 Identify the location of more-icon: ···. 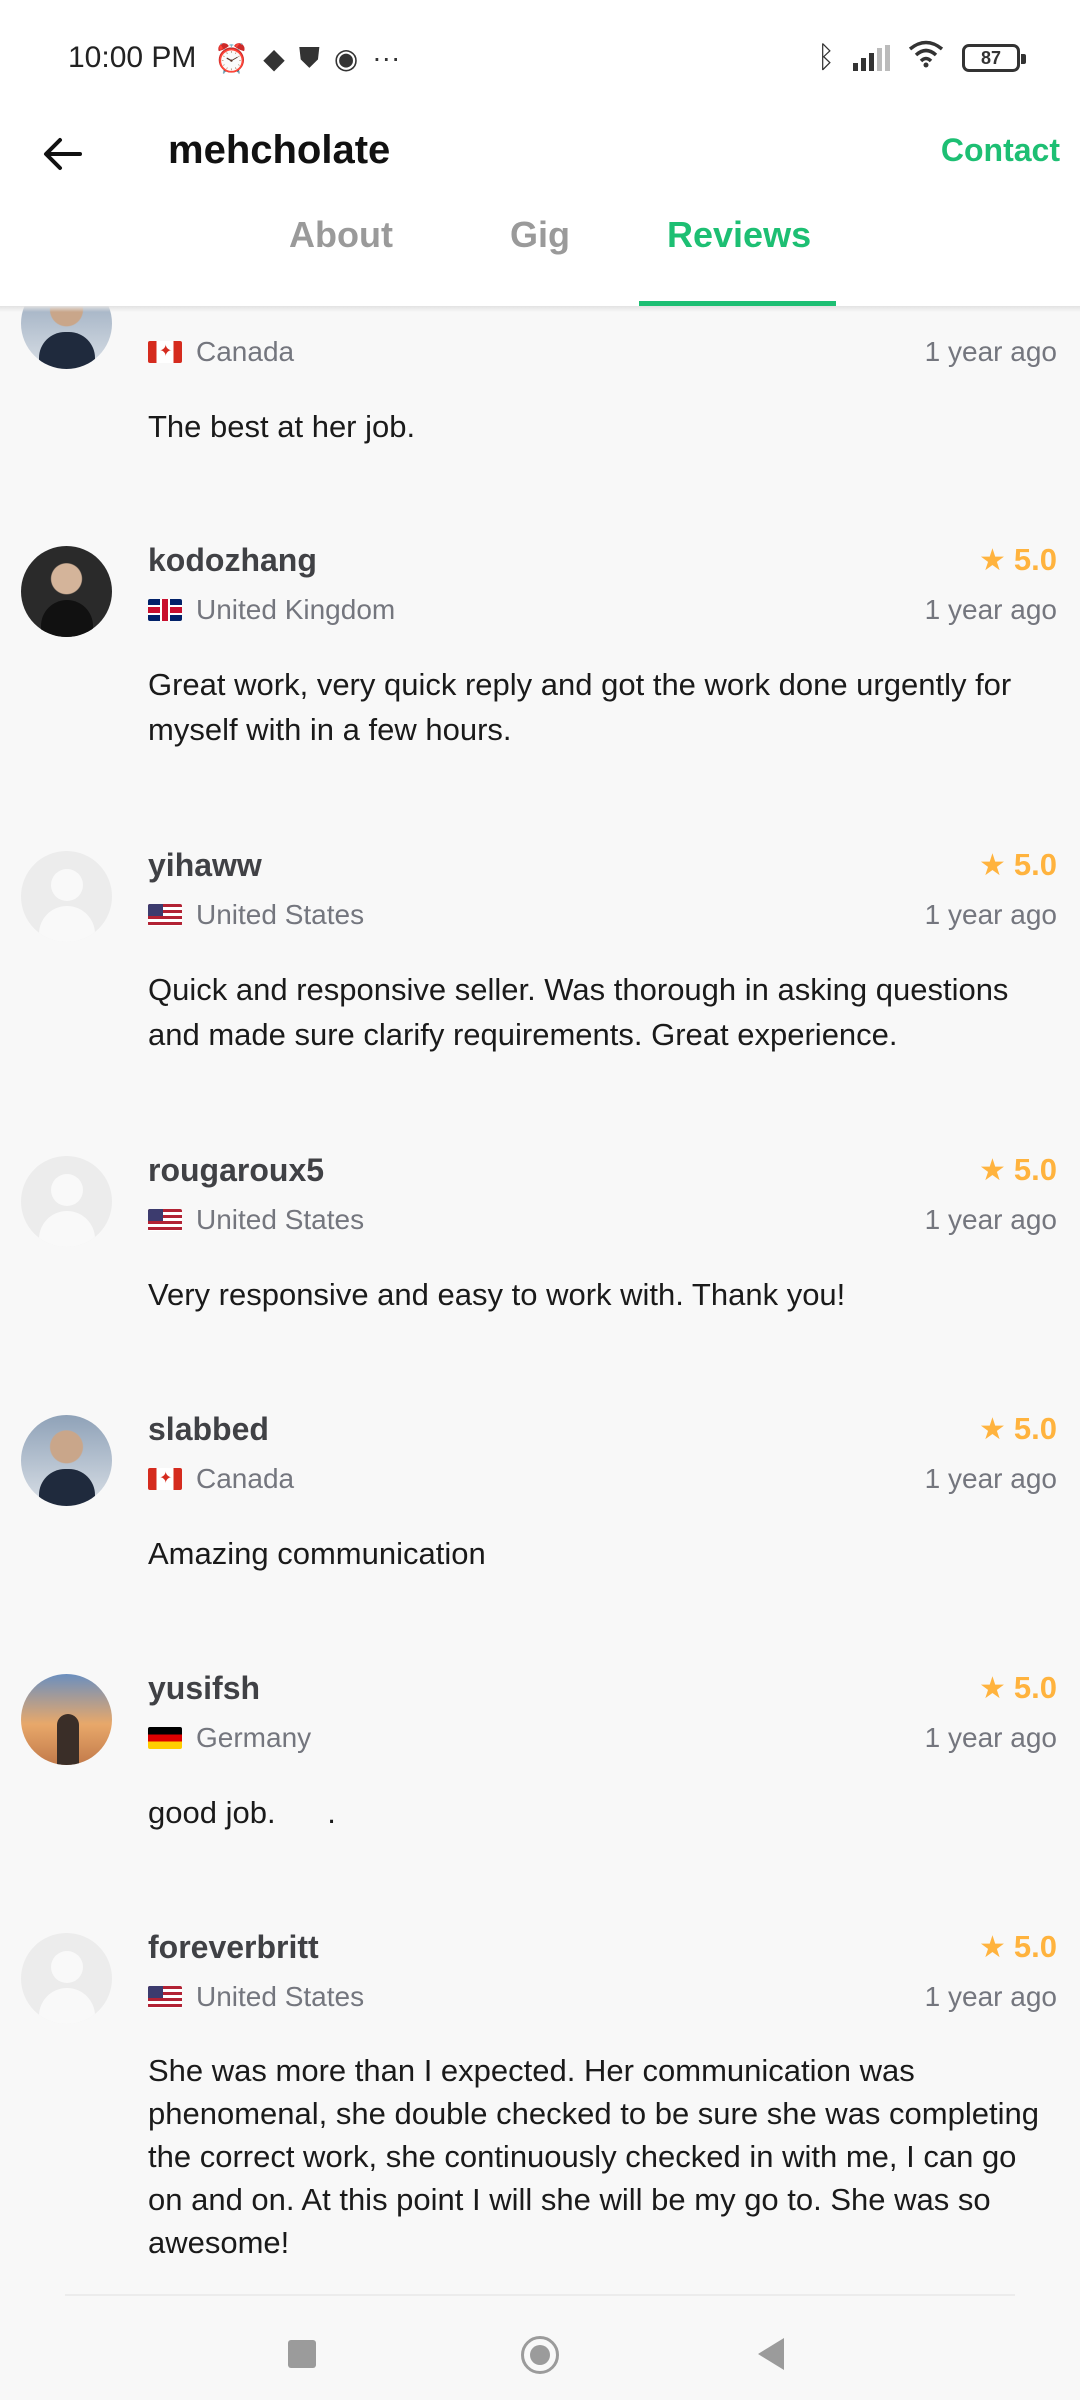
(386, 57).